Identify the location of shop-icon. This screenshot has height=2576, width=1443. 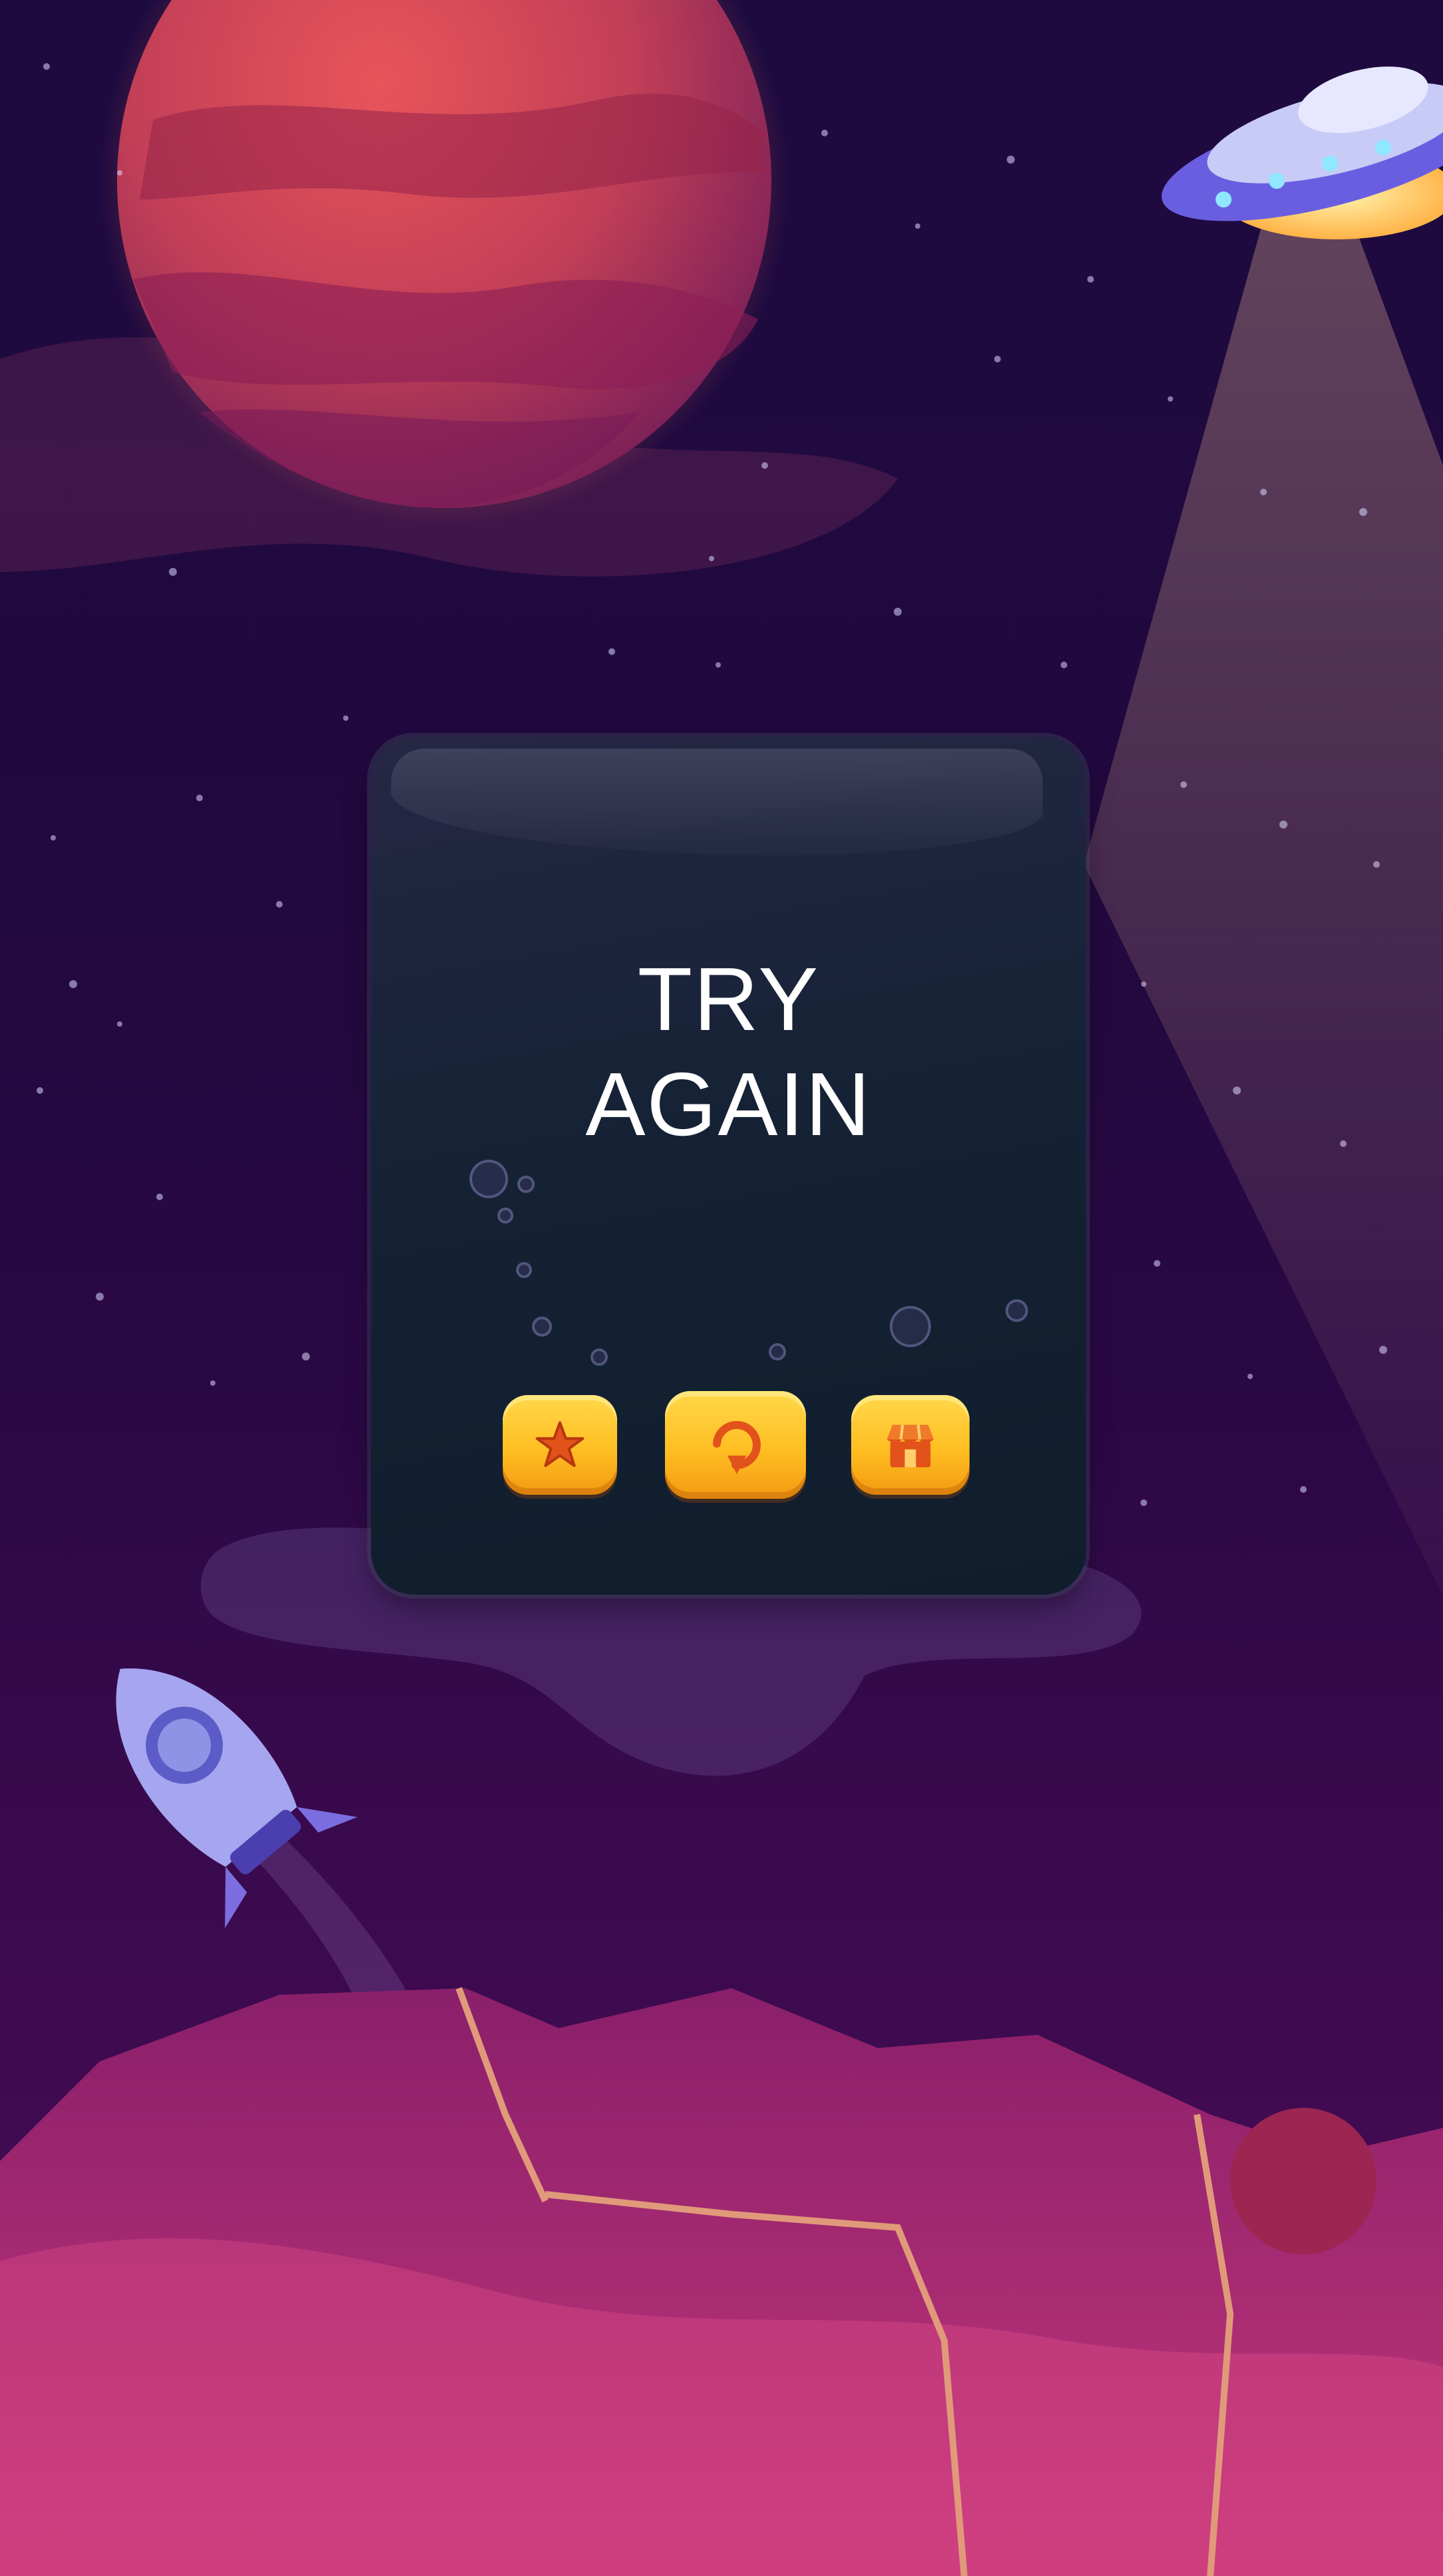
(910, 1446).